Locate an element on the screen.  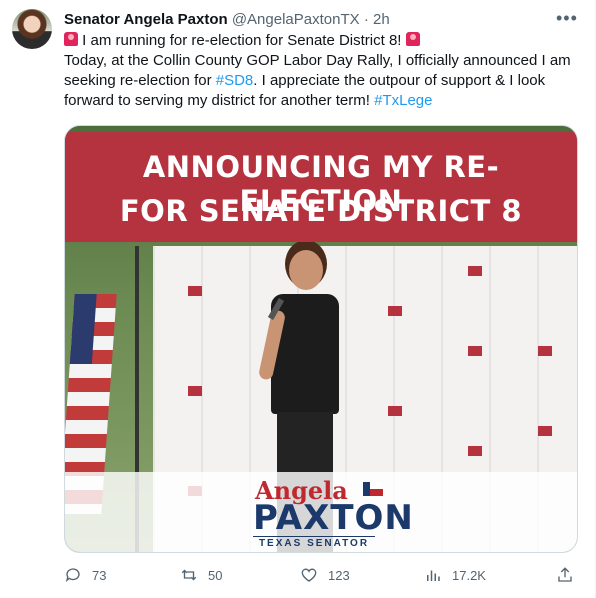
views-button: 17.2K is located at coordinates (455, 575).